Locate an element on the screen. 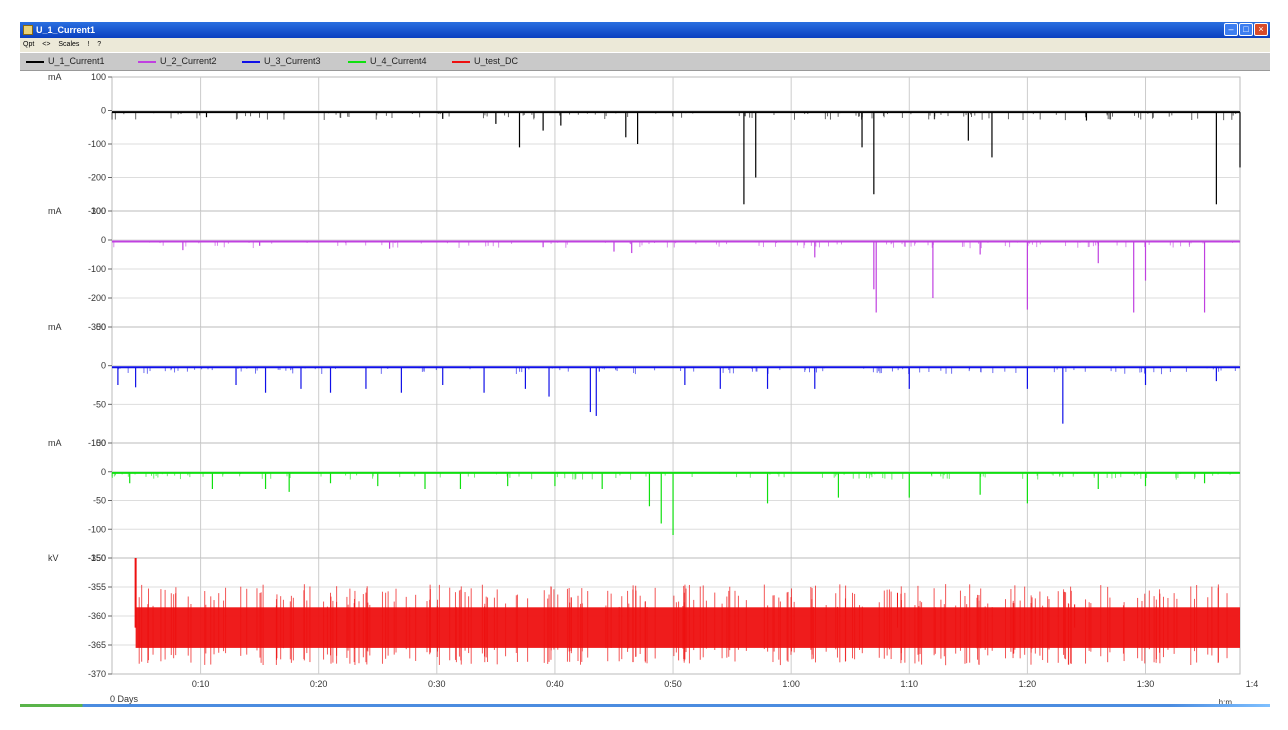  y-tick-label: -360 is located at coordinates (97, 616).